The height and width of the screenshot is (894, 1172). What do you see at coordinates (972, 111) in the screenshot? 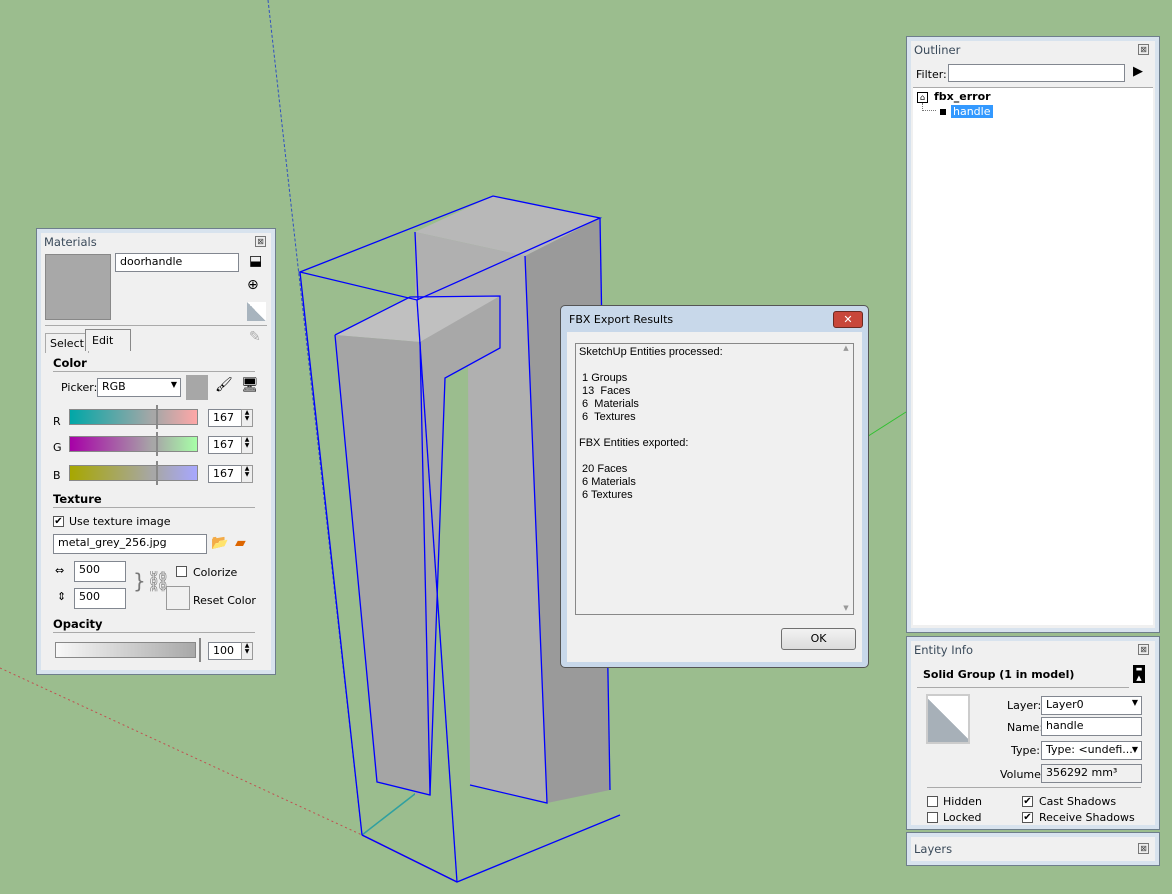
I see `tree-item-handle: handle` at bounding box center [972, 111].